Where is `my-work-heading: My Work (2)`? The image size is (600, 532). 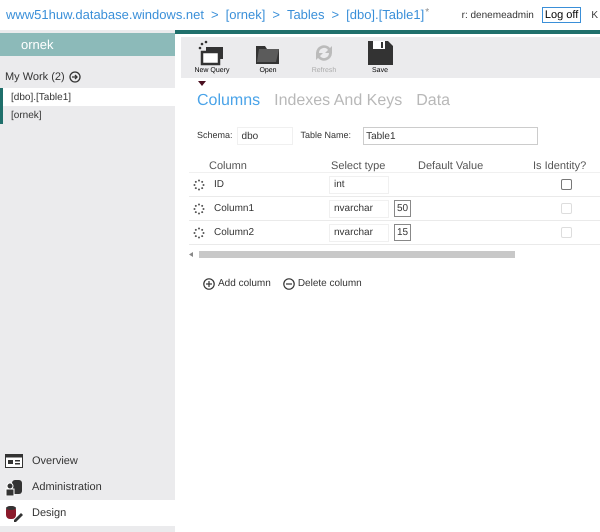
my-work-heading: My Work (2) is located at coordinates (35, 77).